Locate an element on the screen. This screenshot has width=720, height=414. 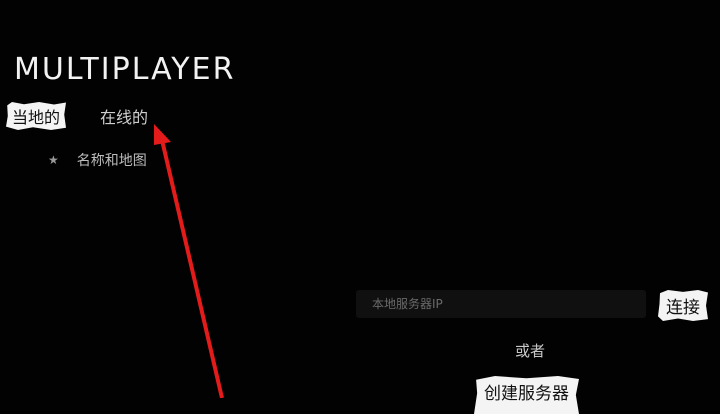
server-ip-input is located at coordinates (501, 304).